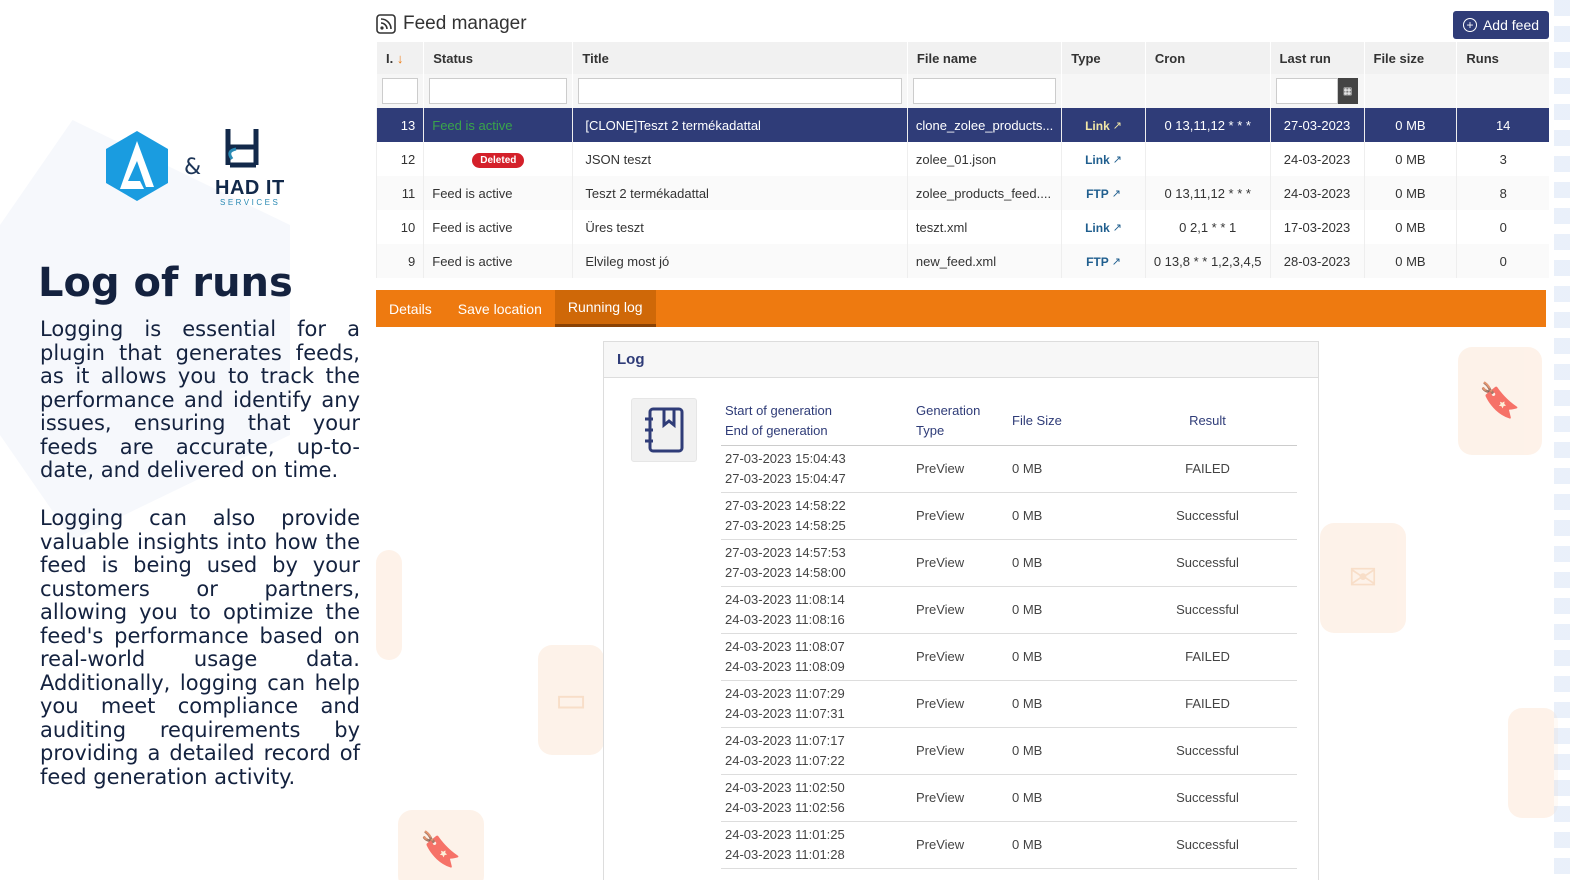 This screenshot has width=1570, height=880. I want to click on filter-status-input, so click(498, 91).